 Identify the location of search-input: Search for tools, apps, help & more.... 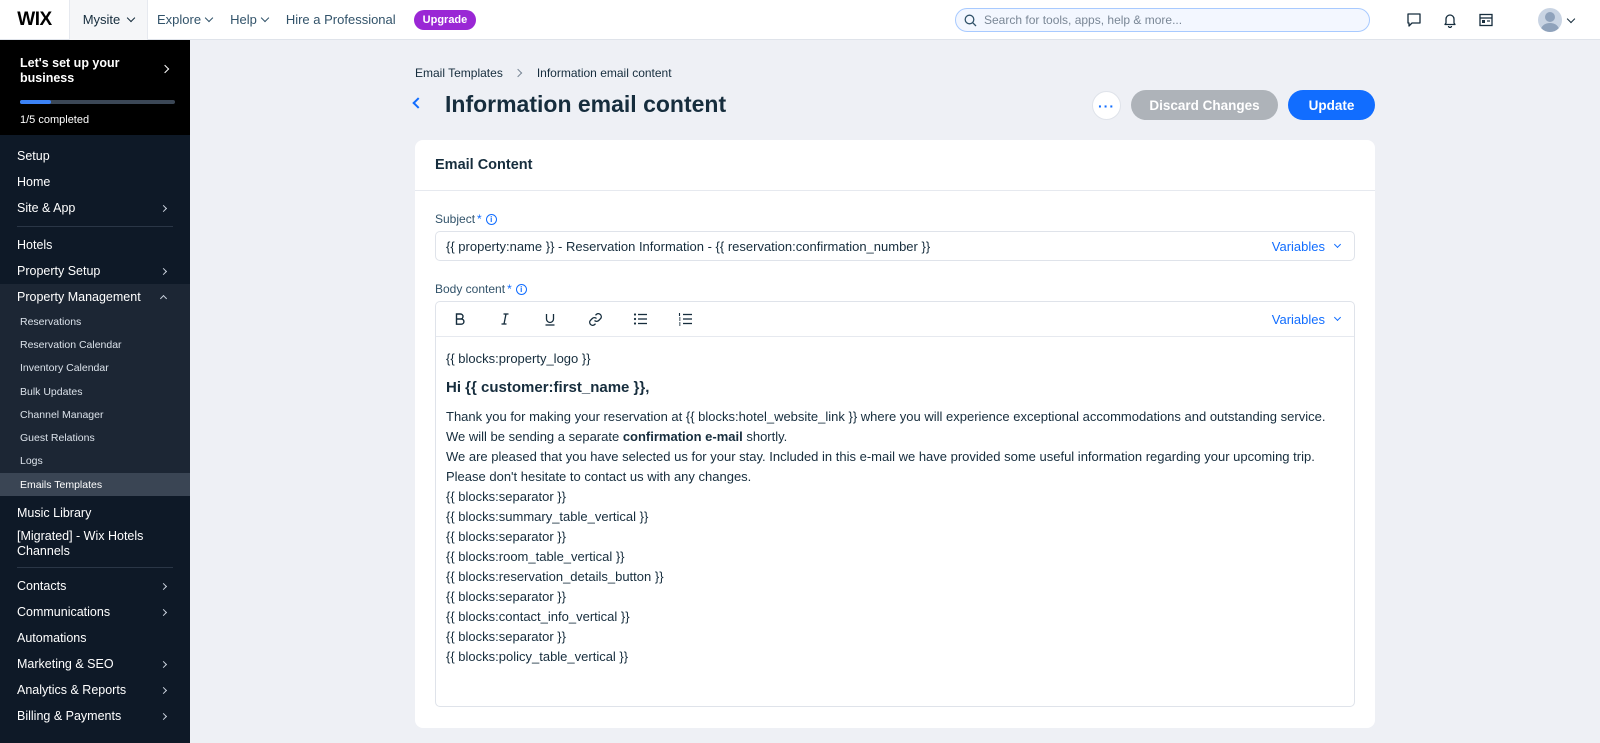
(1162, 20).